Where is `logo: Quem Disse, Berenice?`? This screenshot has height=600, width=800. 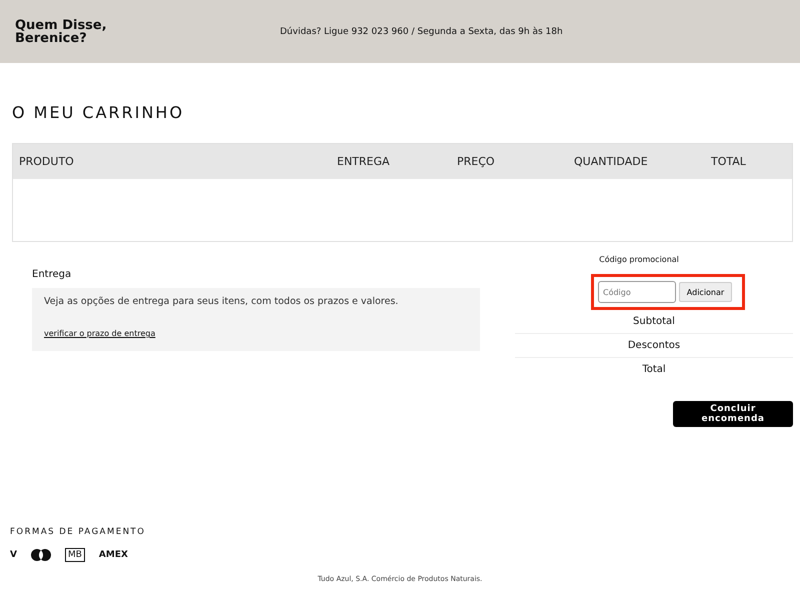
logo: Quem Disse, Berenice? is located at coordinates (147, 31).